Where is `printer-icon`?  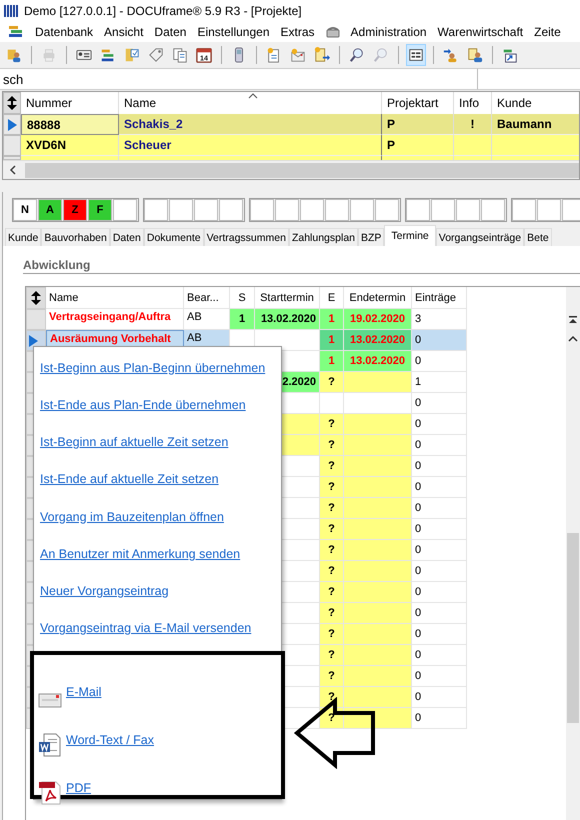 printer-icon is located at coordinates (49, 55).